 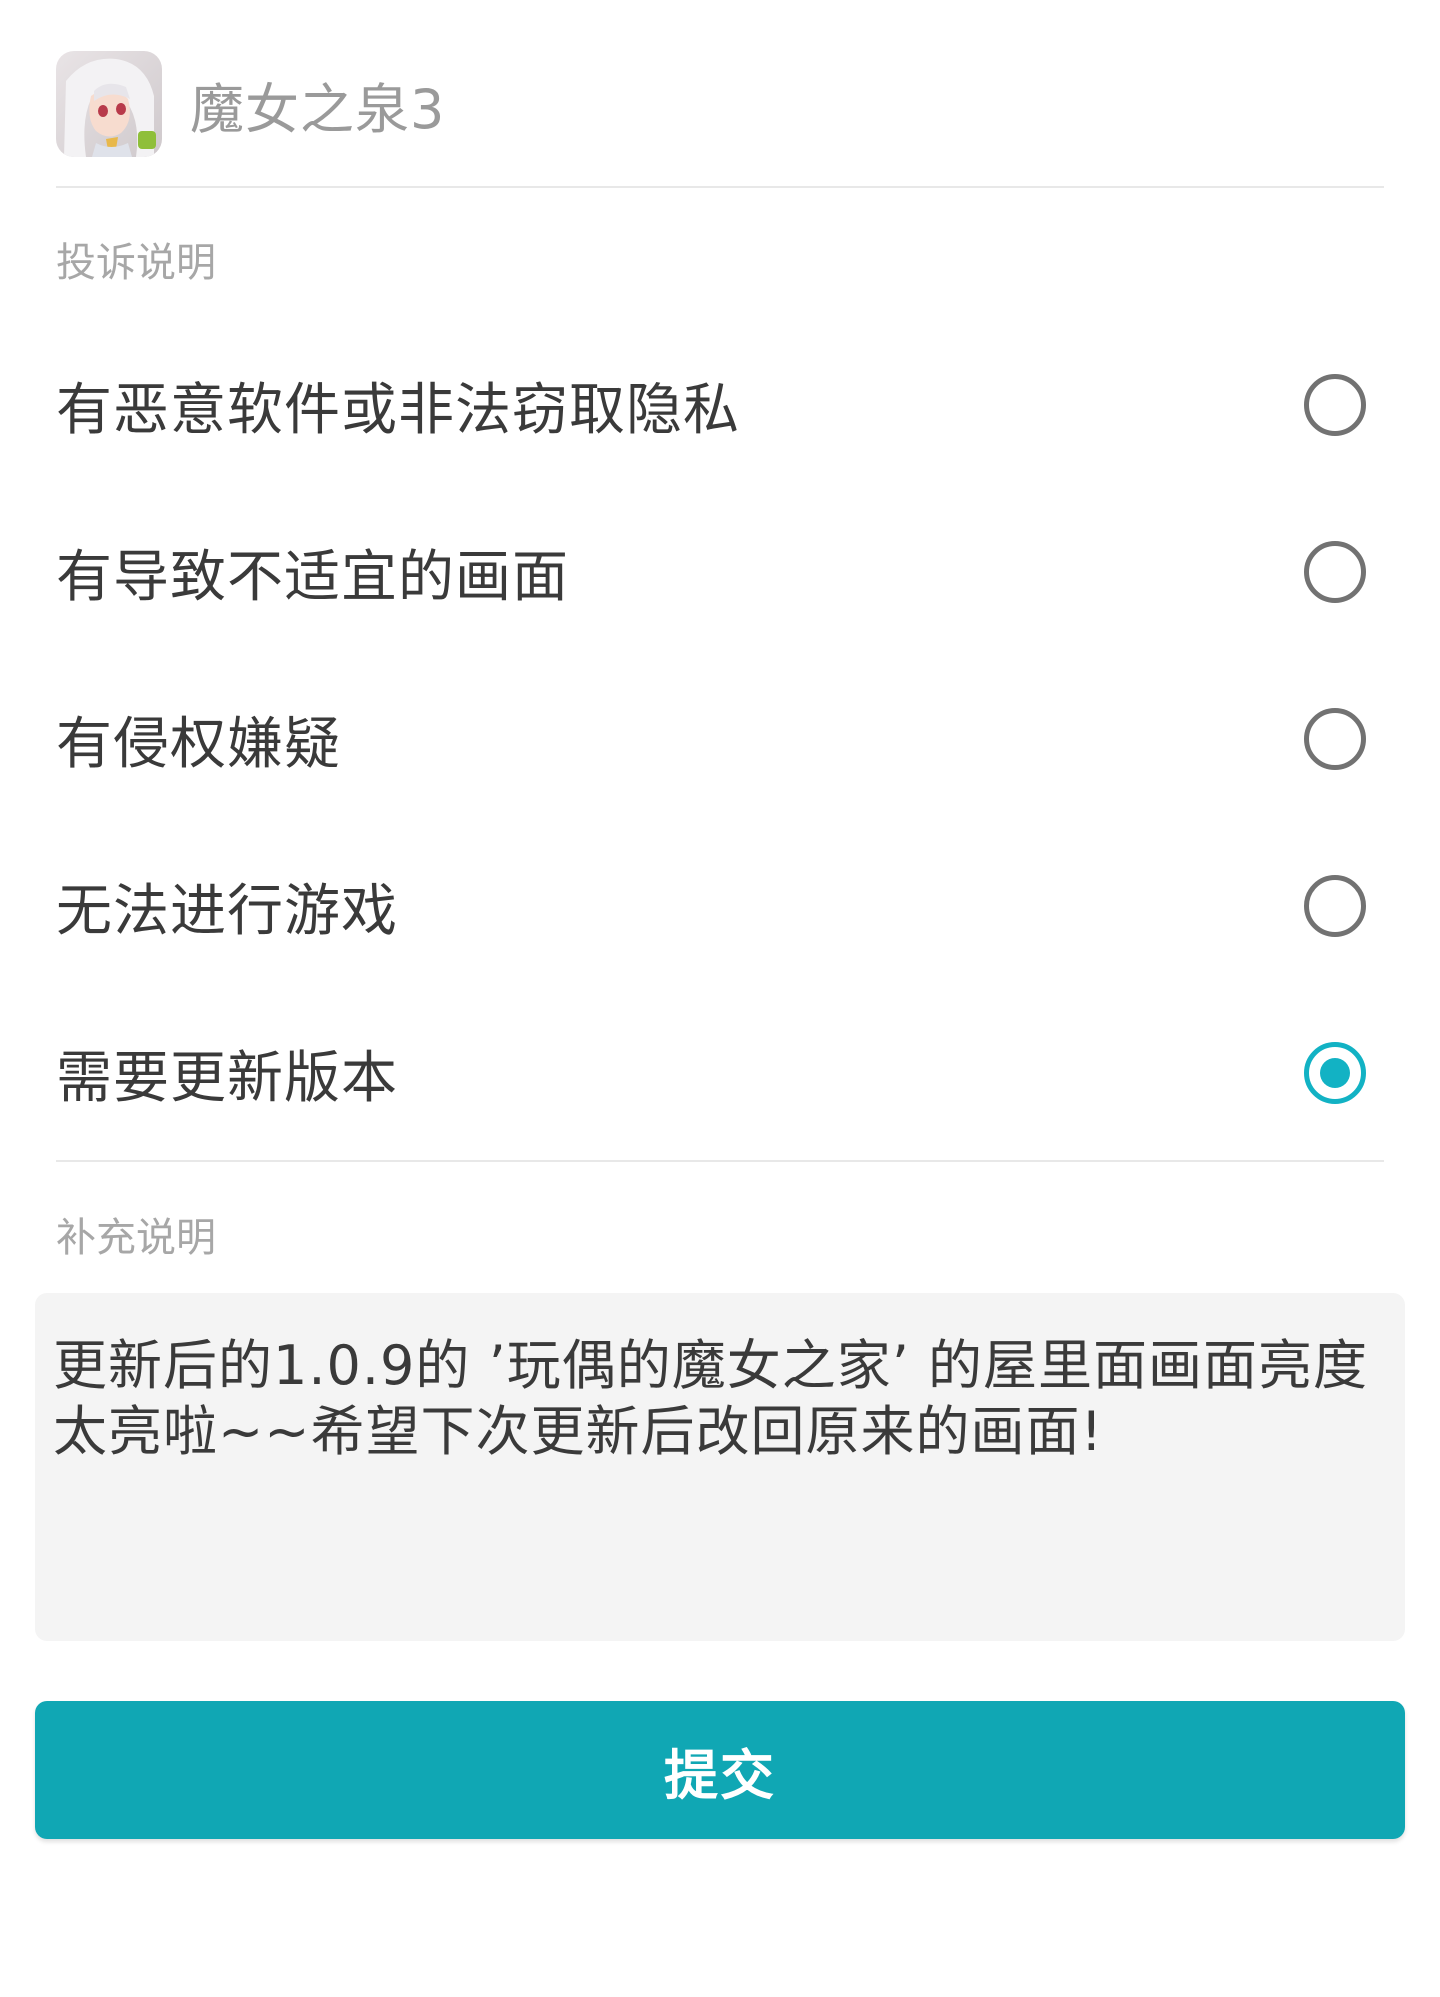 What do you see at coordinates (227, 1078) in the screenshot?
I see `option-label: 需要更新版本` at bounding box center [227, 1078].